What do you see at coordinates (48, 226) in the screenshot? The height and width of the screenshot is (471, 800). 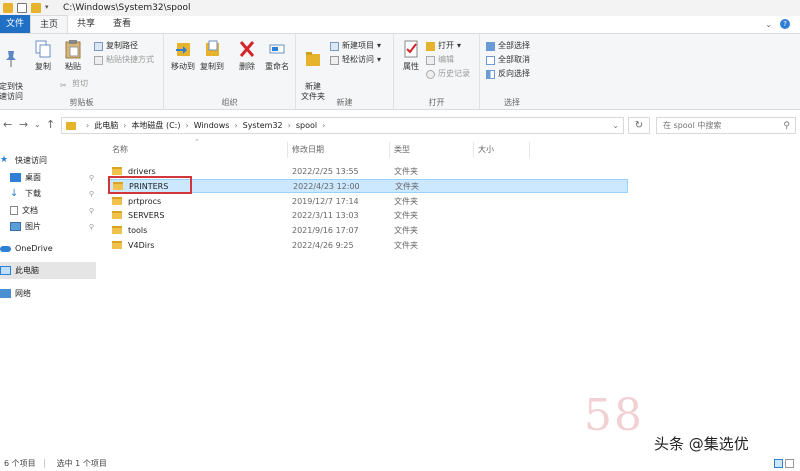 I see `nav-pictures: 图片 ⚲` at bounding box center [48, 226].